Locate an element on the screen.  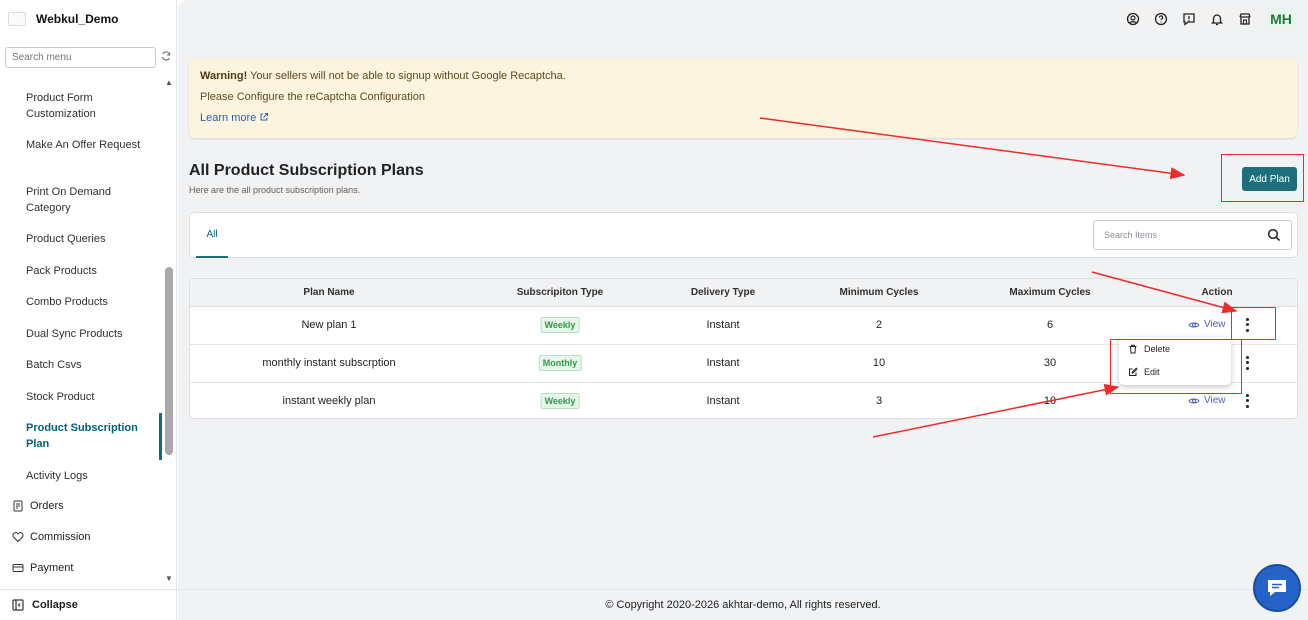
chat-icon is located at coordinates (1277, 588).